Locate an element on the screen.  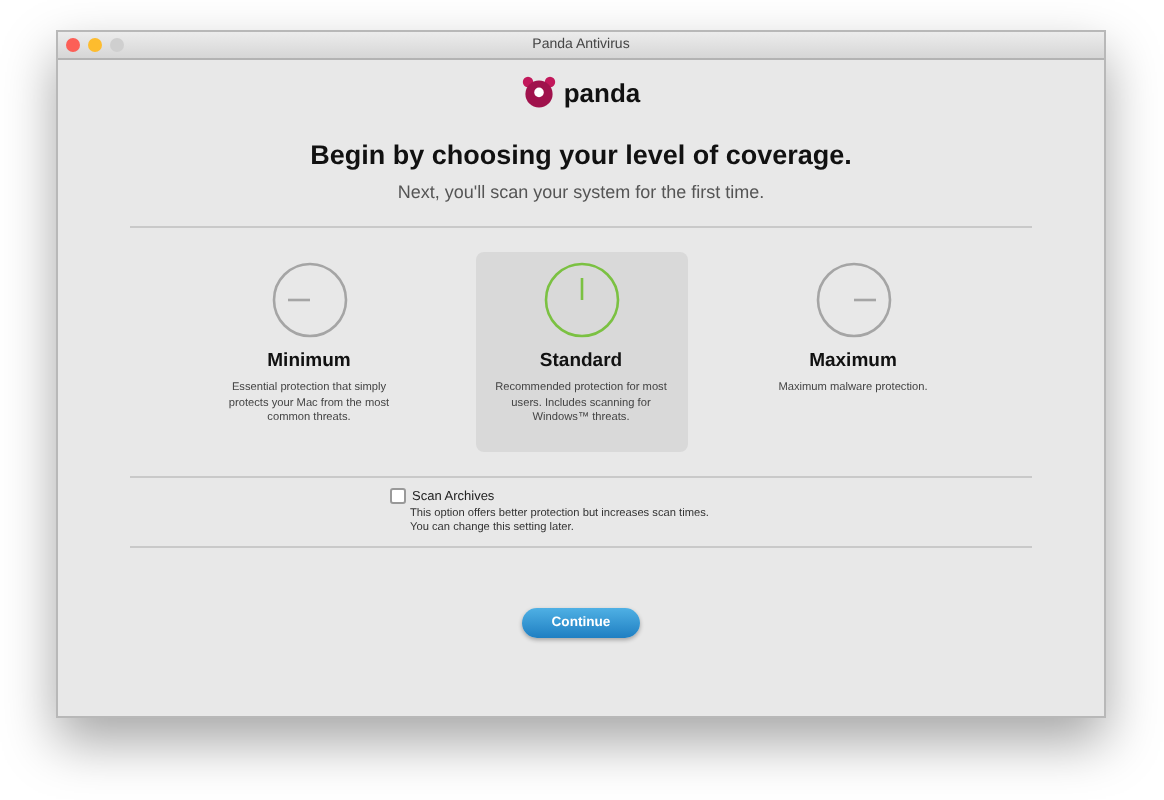
zoom-icon is located at coordinates (117, 45).